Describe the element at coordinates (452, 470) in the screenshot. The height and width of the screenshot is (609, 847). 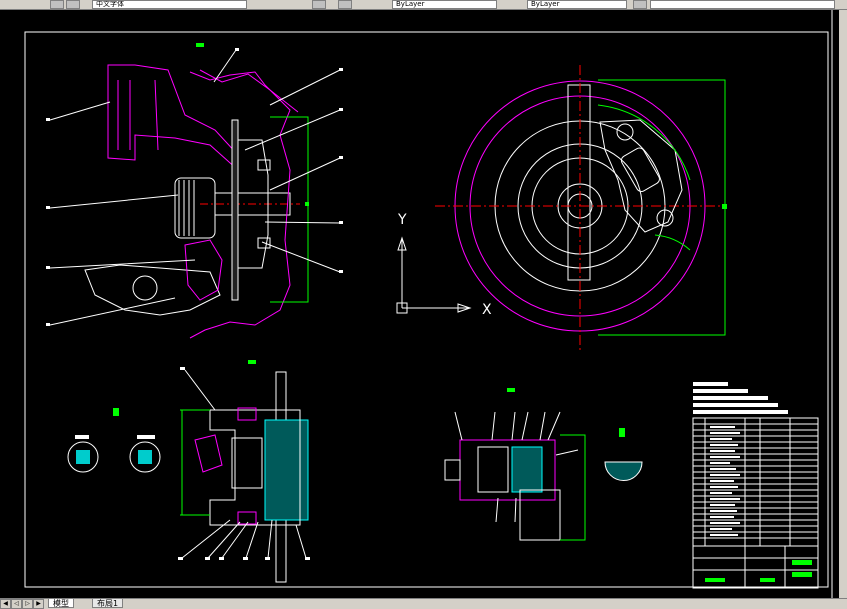
I see `fitting` at that location.